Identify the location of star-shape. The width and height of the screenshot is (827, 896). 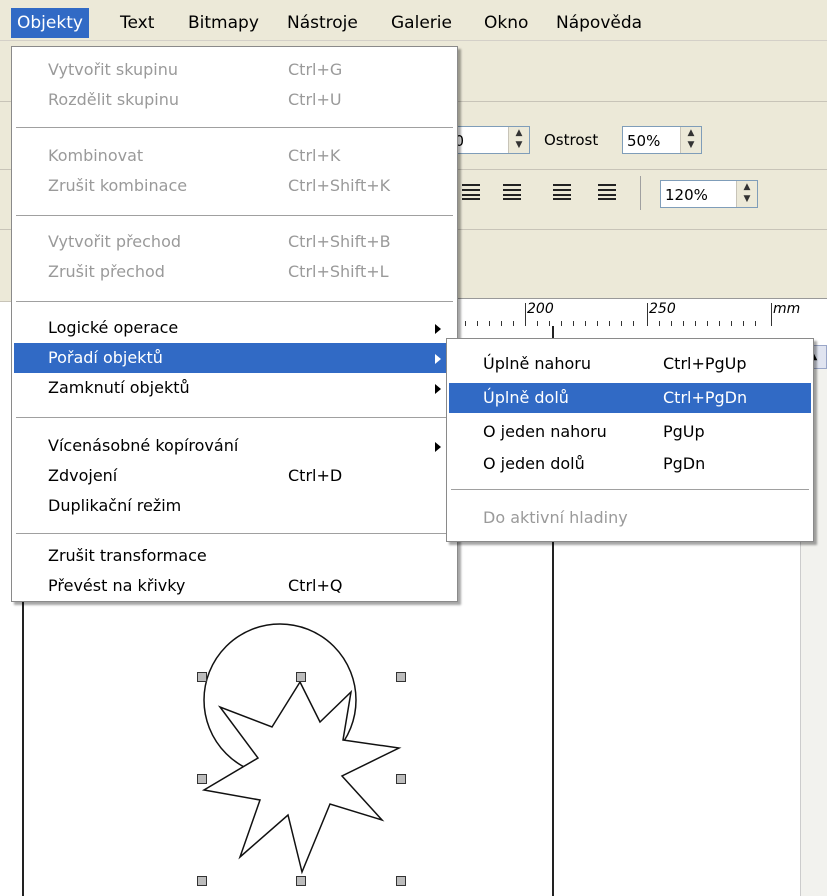
(301, 777).